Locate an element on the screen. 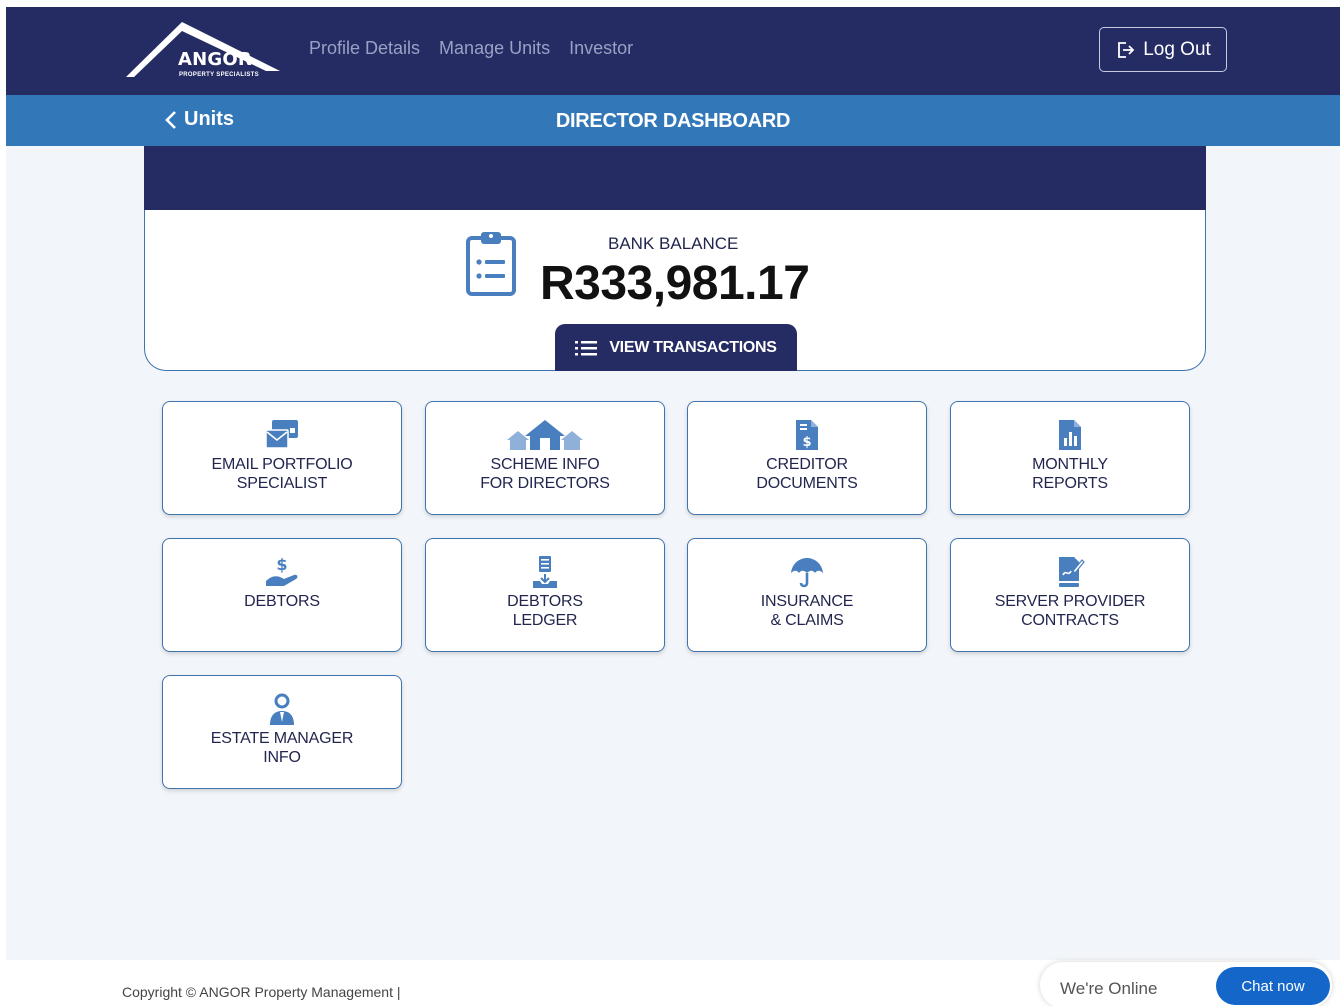 The height and width of the screenshot is (1006, 1344). logout-button: Log Out is located at coordinates (1163, 49).